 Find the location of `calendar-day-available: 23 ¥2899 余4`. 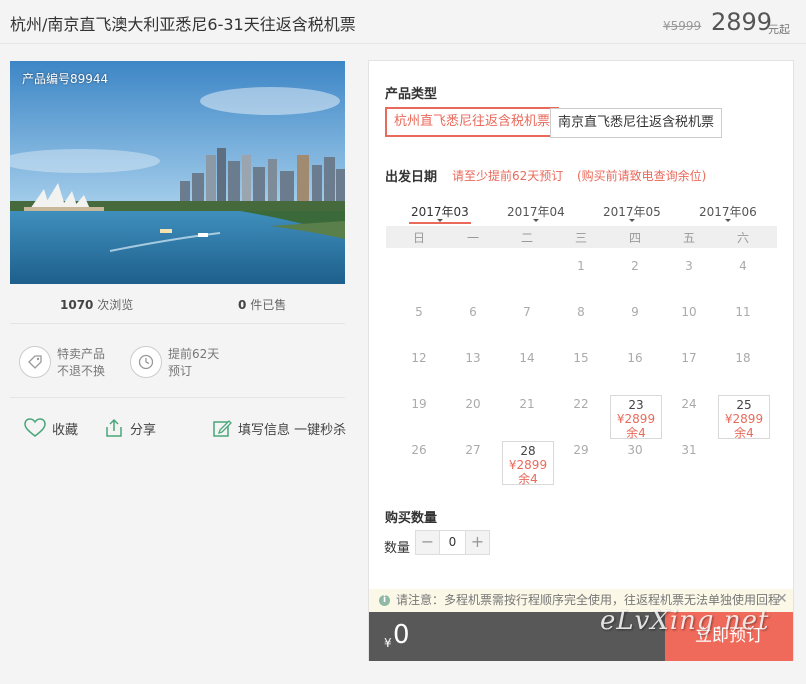

calendar-day-available: 23 ¥2899 余4 is located at coordinates (636, 417).